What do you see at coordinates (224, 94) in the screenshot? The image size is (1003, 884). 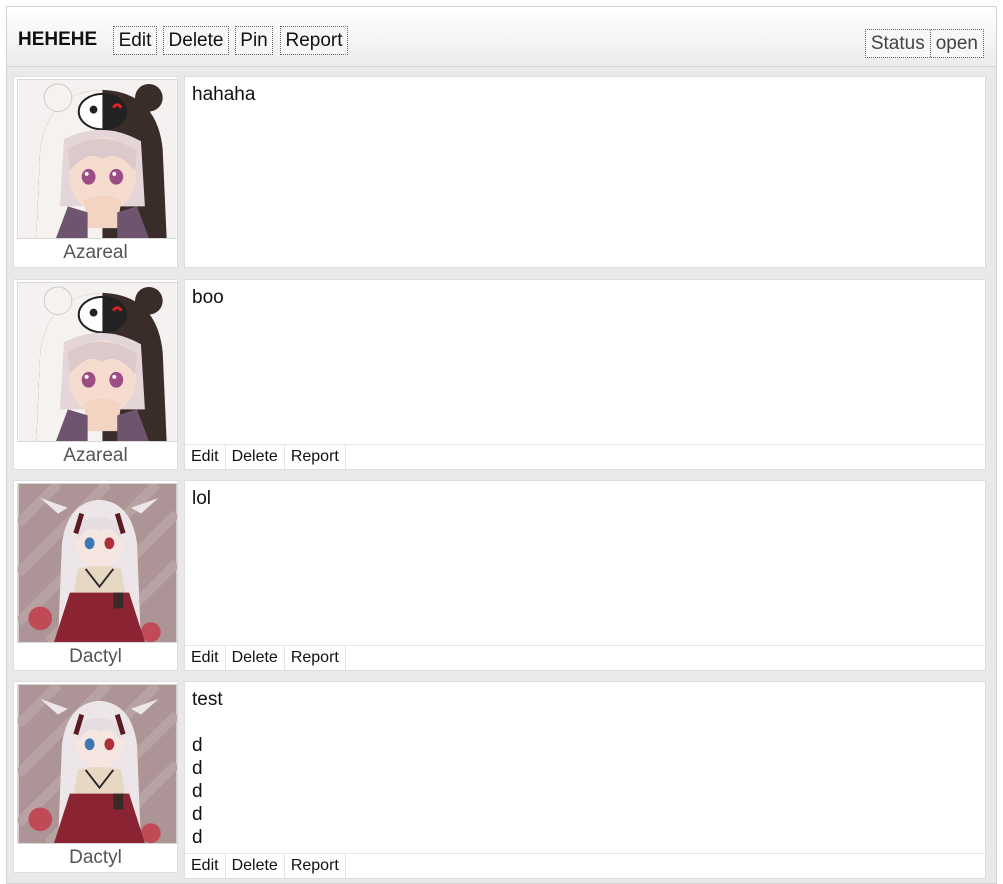 I see `post-content: hahaha` at bounding box center [224, 94].